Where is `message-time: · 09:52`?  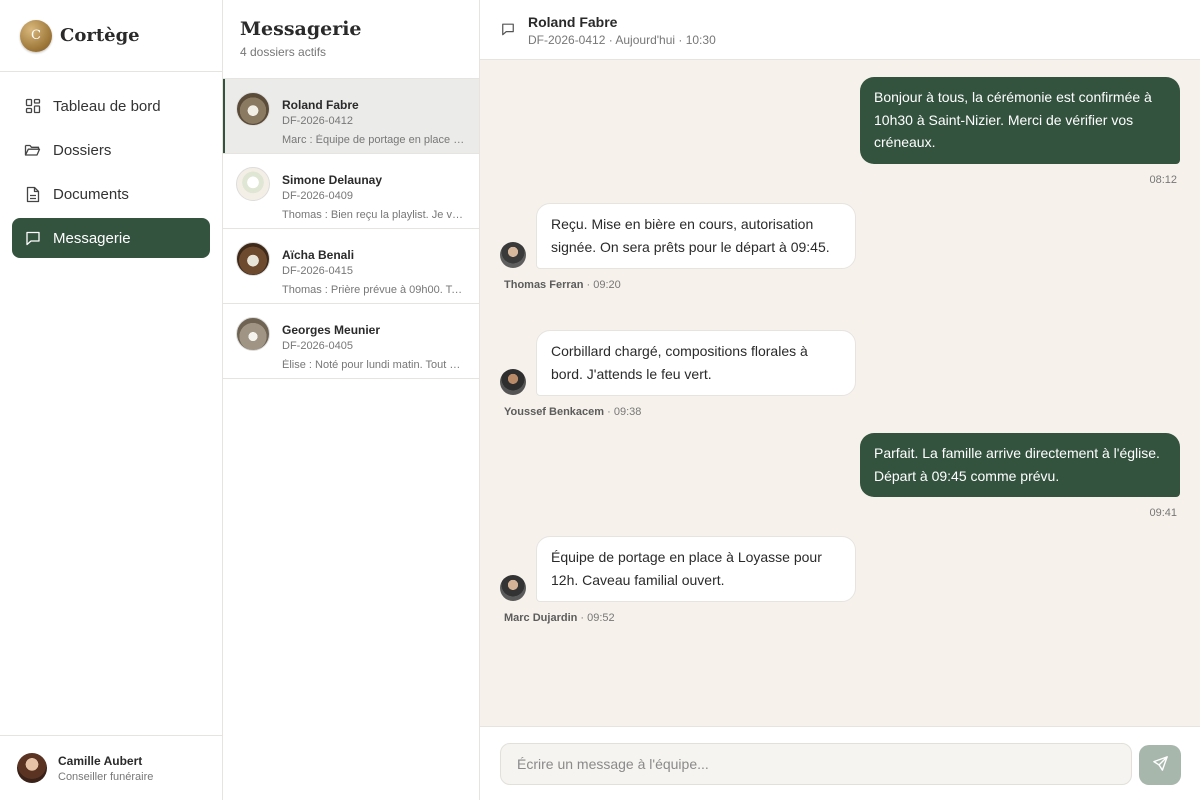
message-time: · 09:52 is located at coordinates (597, 618).